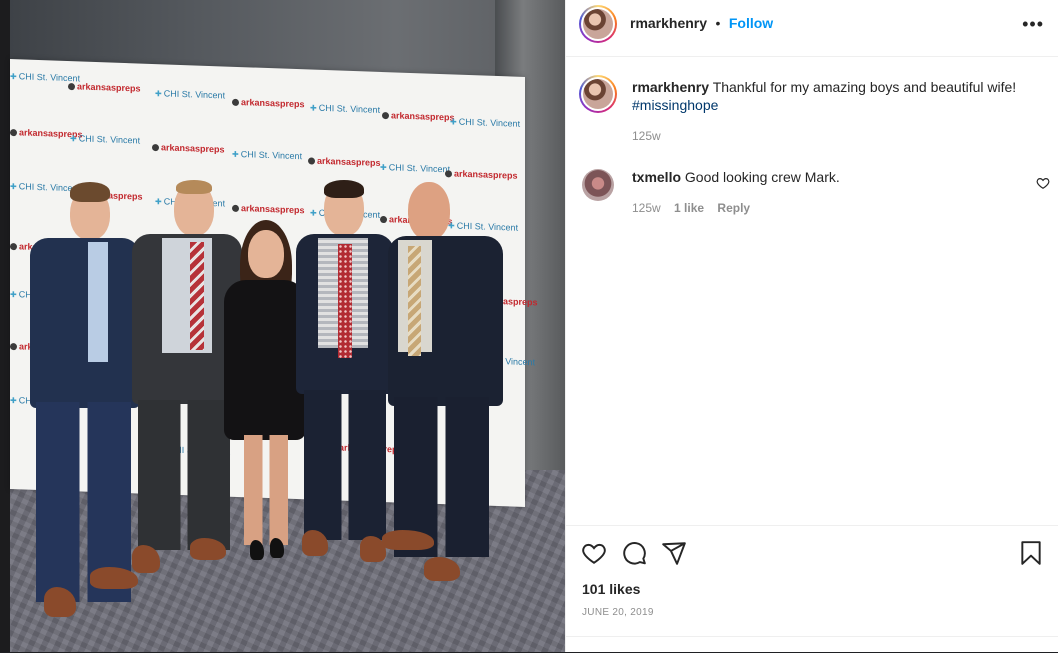 The width and height of the screenshot is (1058, 653). I want to click on author-avatar, so click(598, 24).